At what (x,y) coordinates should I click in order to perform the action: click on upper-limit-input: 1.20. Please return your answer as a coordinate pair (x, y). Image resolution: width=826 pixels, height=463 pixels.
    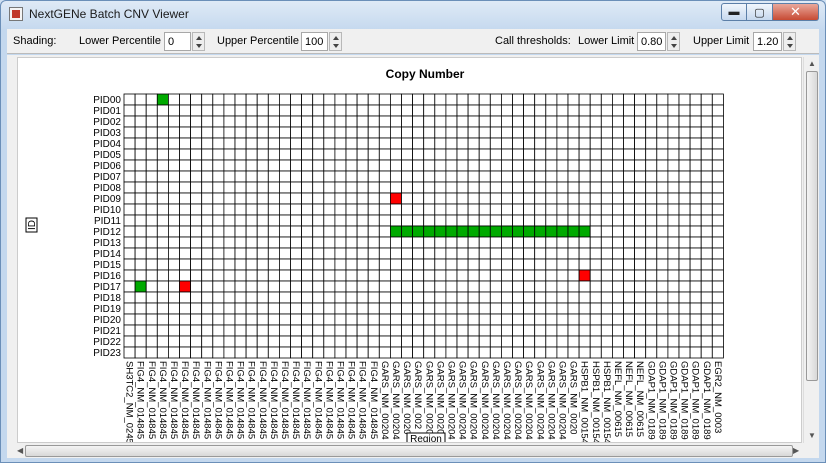
    Looking at the image, I should click on (767, 41).